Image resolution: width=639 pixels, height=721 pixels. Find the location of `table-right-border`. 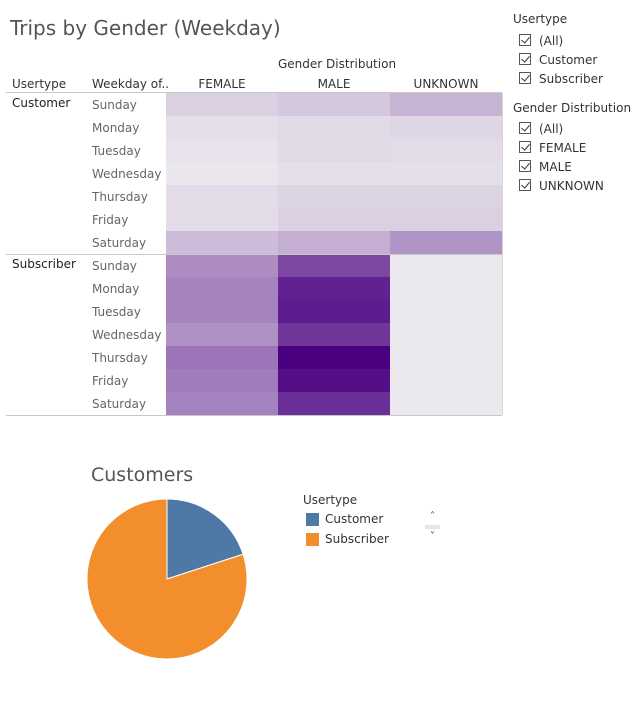

table-right-border is located at coordinates (502, 254).